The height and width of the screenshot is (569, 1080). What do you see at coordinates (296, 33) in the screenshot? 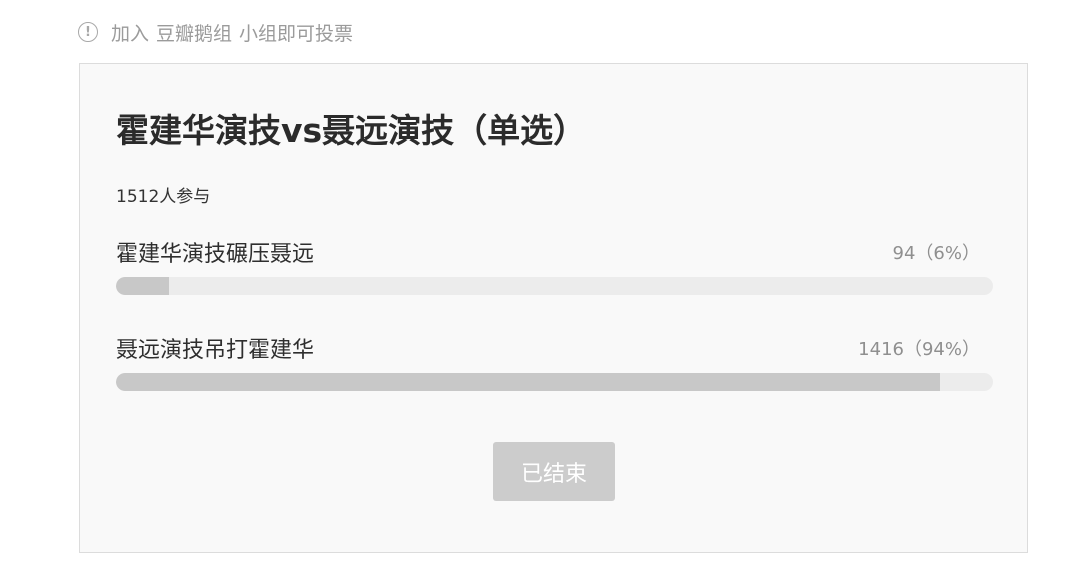
I see `notice-suffix: 小组即可投票` at bounding box center [296, 33].